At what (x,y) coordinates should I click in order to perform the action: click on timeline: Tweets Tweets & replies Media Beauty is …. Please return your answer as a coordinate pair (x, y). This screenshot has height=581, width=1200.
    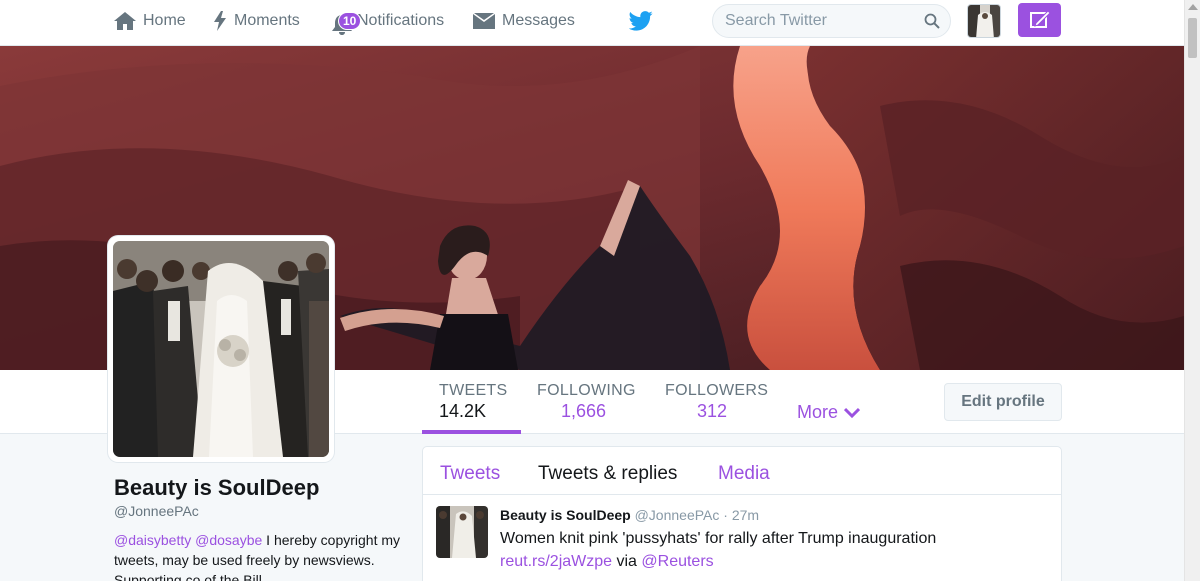
    Looking at the image, I should click on (742, 513).